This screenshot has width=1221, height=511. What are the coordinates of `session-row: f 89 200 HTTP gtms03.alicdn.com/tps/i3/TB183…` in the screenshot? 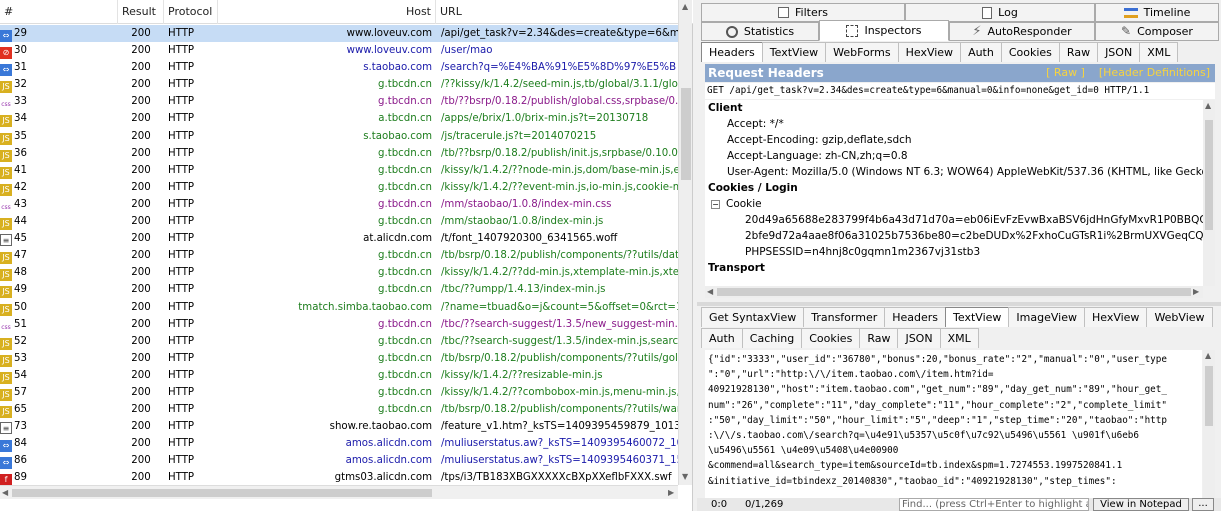 It's located at (339, 477).